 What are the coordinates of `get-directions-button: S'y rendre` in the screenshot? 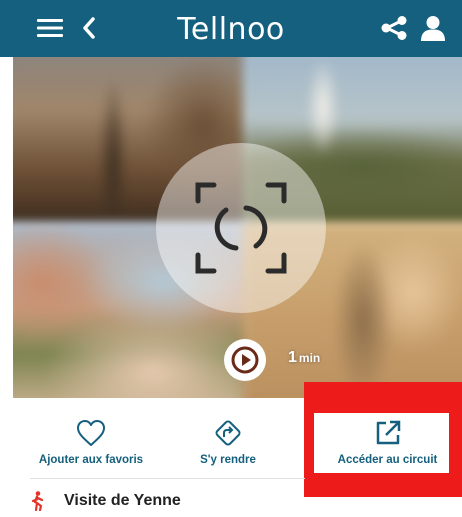 It's located at (228, 438).